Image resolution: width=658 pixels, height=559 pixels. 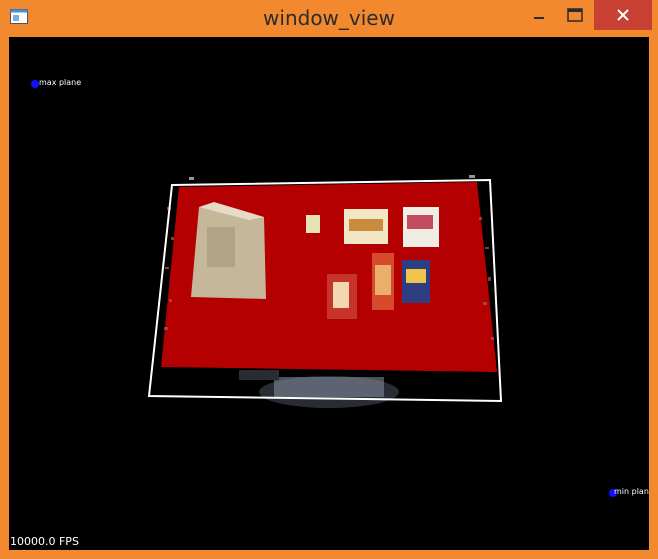 What do you see at coordinates (539, 18) in the screenshot?
I see `minimize-icon` at bounding box center [539, 18].